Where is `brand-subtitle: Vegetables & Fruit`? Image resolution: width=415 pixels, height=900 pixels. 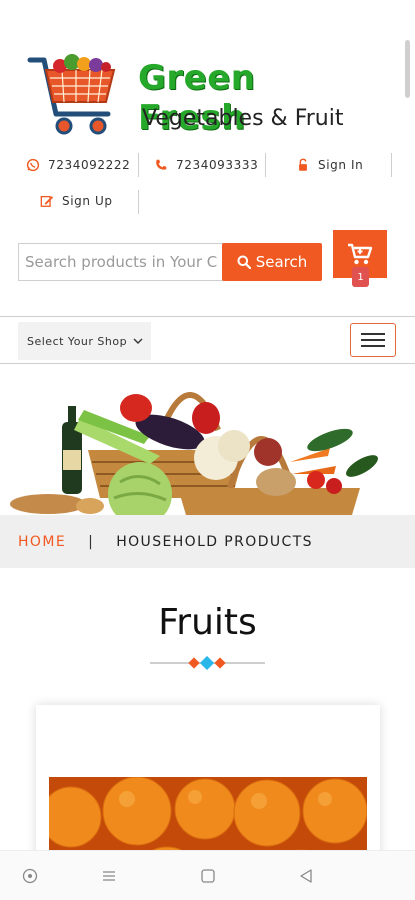
brand-subtitle: Vegetables & Fruit is located at coordinates (243, 118).